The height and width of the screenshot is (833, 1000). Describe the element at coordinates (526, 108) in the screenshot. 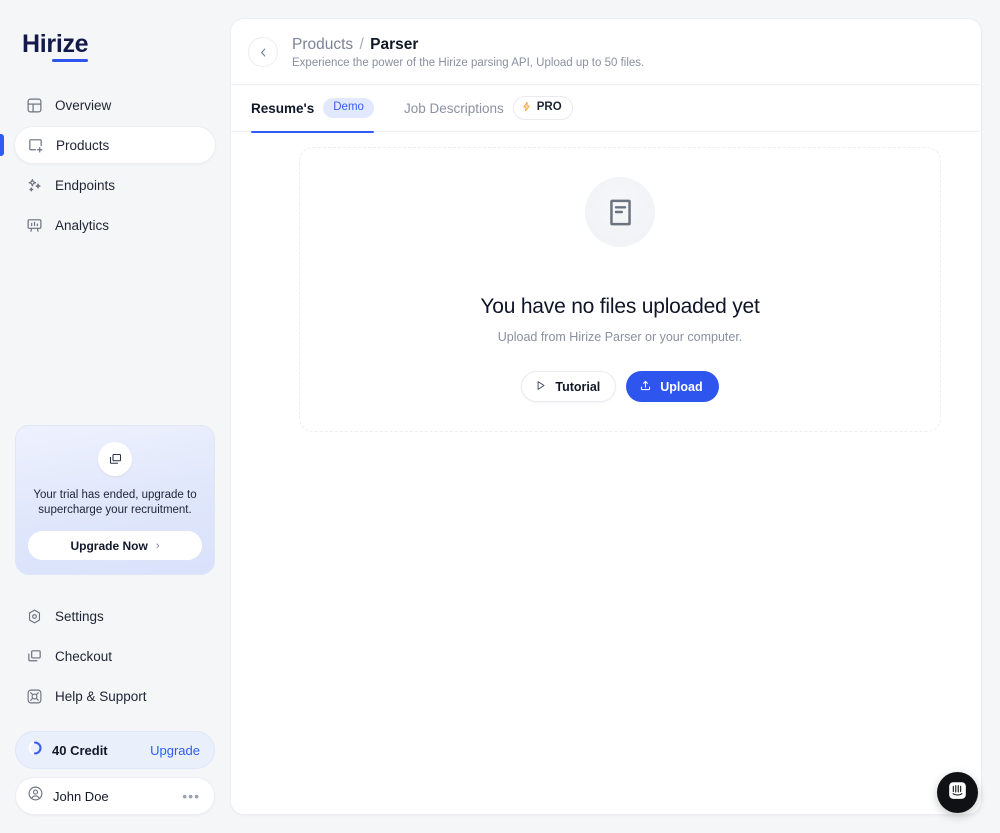

I see `lightning-bolt-icon` at that location.